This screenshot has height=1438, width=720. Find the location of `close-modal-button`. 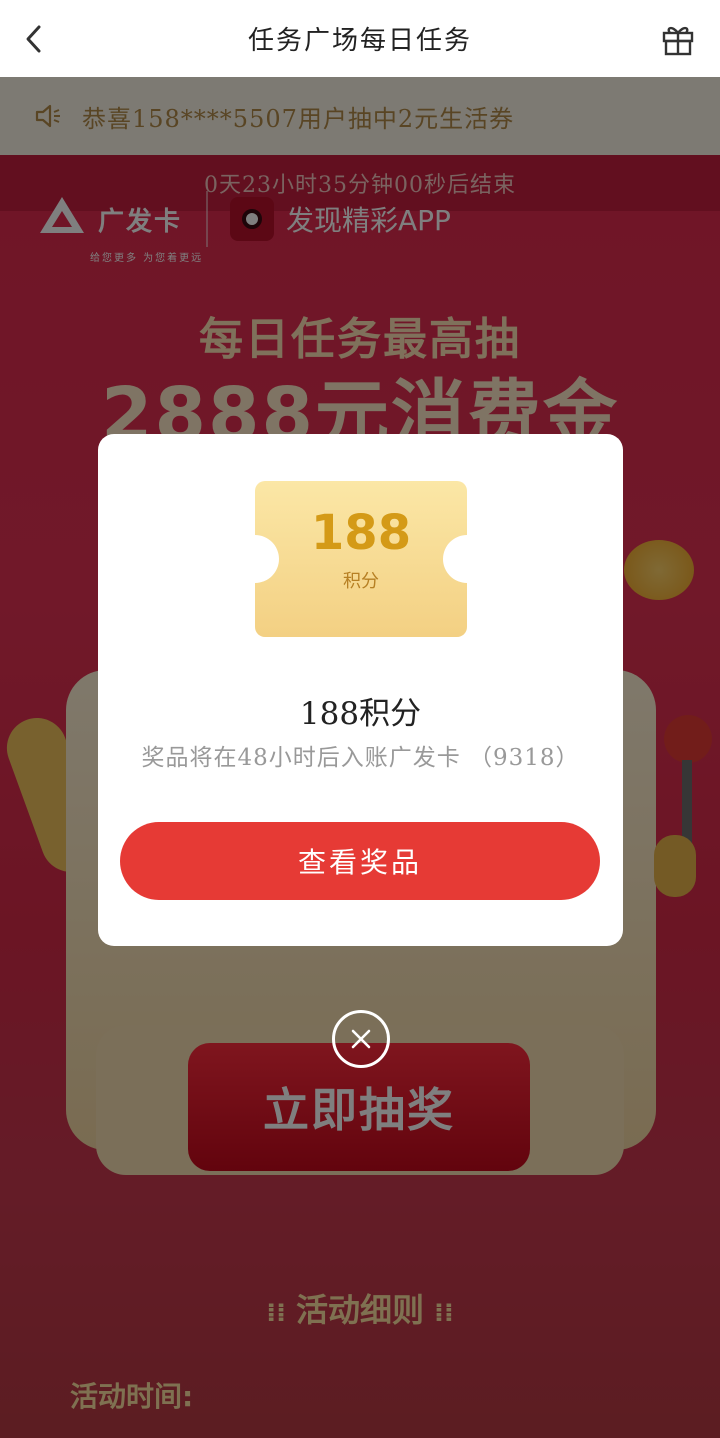

close-modal-button is located at coordinates (361, 1039).